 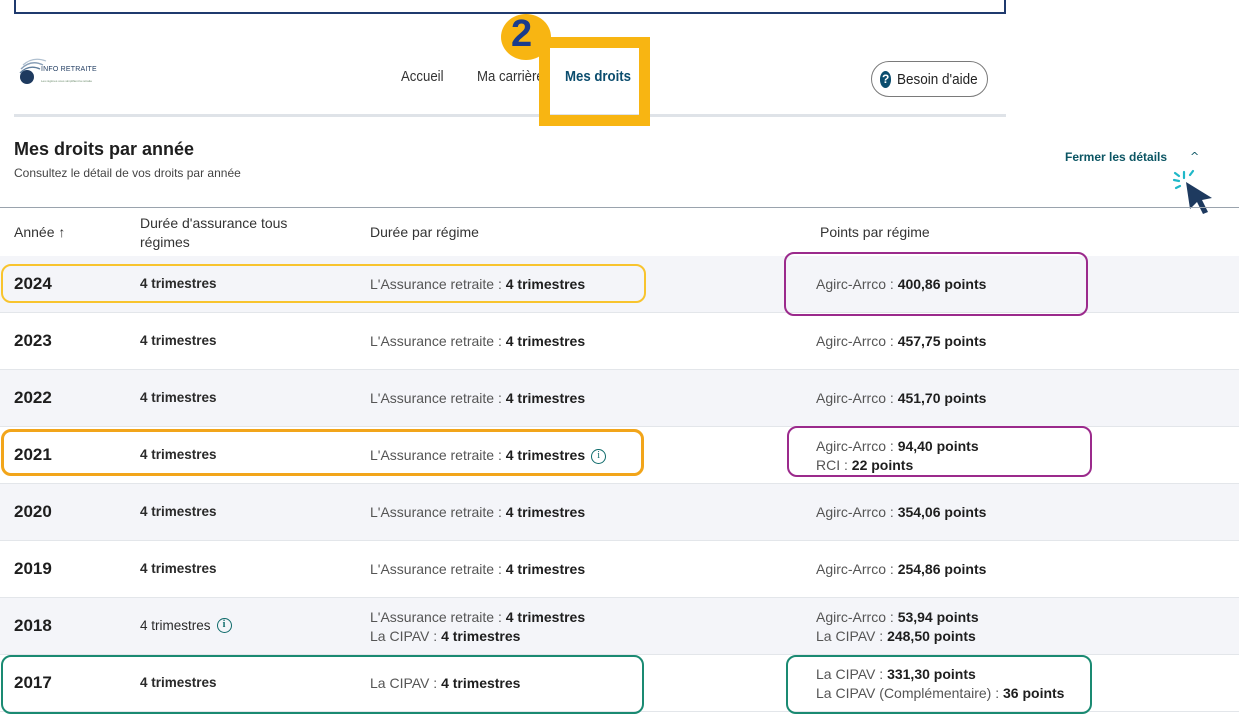 What do you see at coordinates (936, 284) in the screenshot?
I see `highlight-2024-points` at bounding box center [936, 284].